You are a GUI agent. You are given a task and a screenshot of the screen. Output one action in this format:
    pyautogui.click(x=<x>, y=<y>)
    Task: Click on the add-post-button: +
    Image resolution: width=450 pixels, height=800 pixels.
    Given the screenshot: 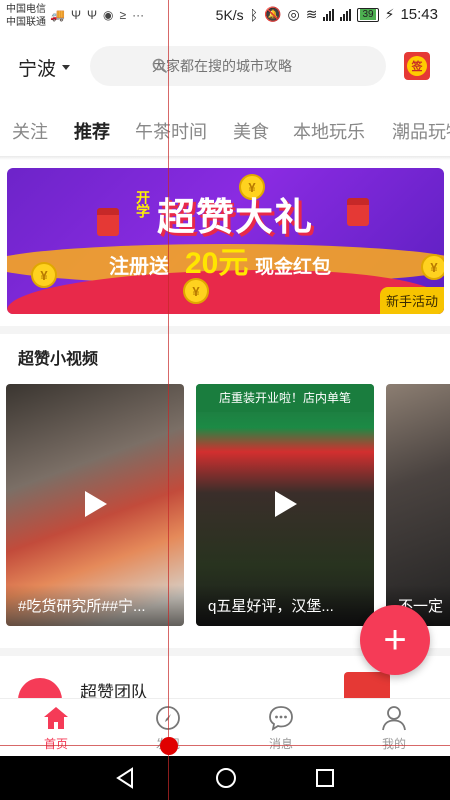 What is the action you would take?
    pyautogui.click(x=395, y=640)
    